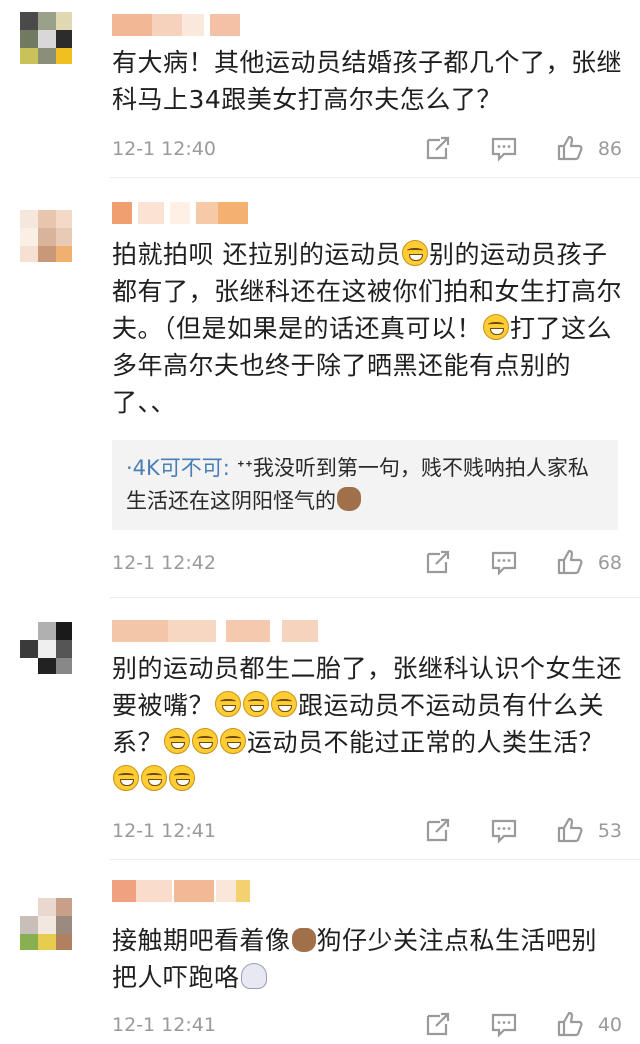  I want to click on comment-text: 接触期吧看着像 狗仔少关注点私生活吧别把人吓跑咯, so click(355, 959).